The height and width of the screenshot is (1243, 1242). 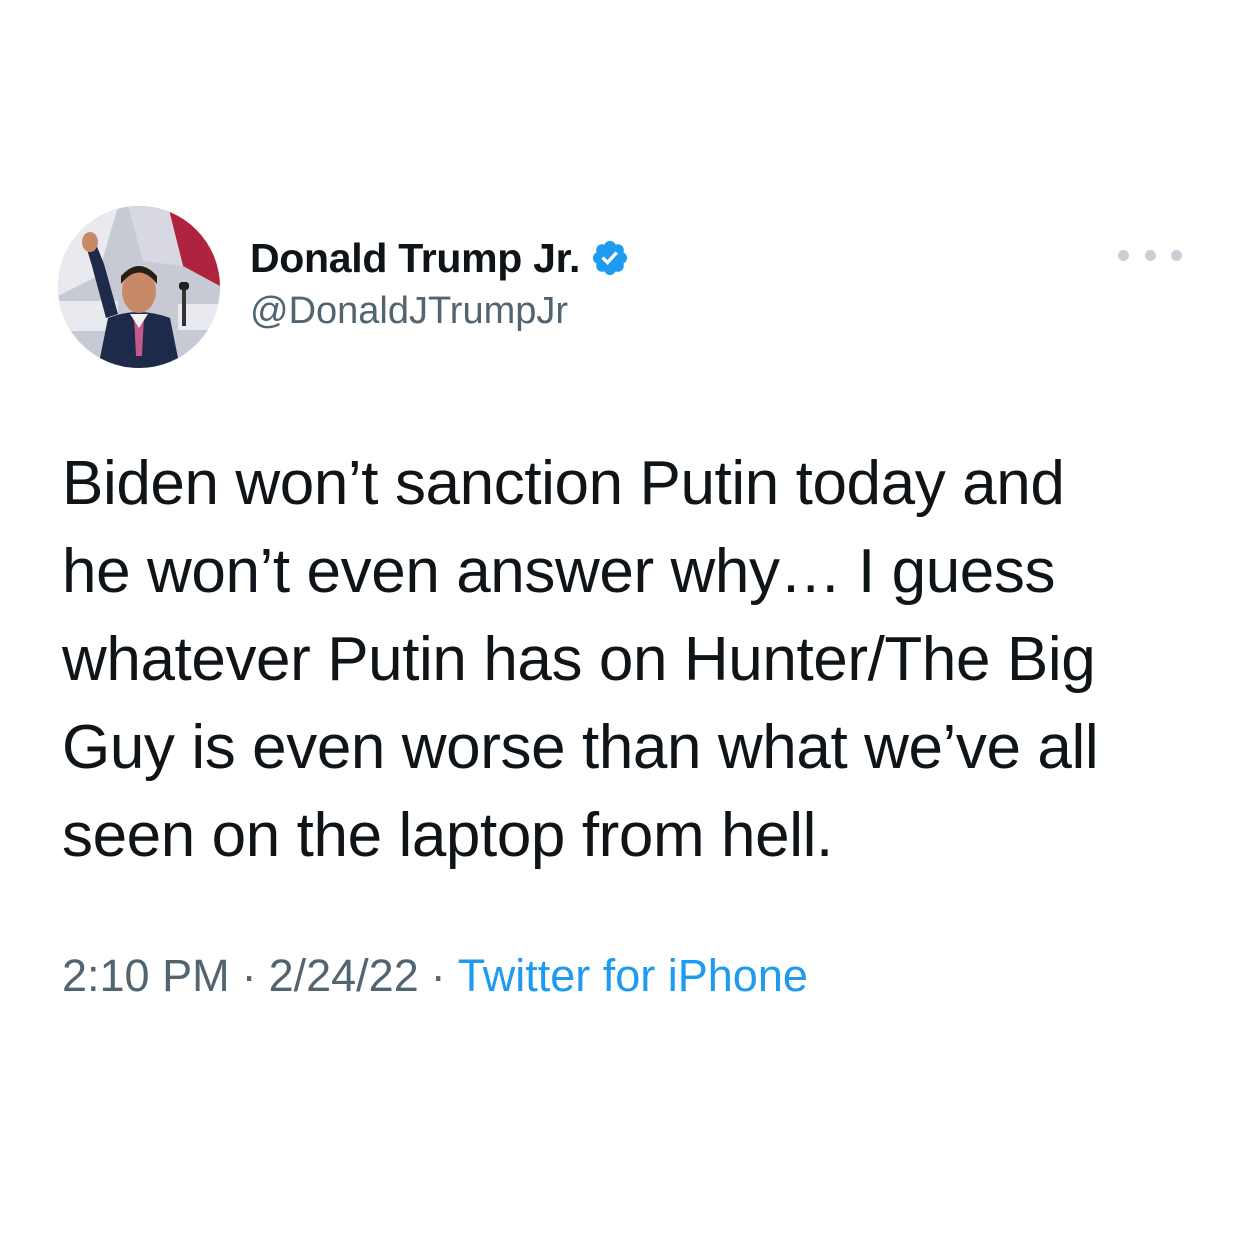 What do you see at coordinates (563, 483) in the screenshot?
I see `tweet-text-line: Biden won’t sanction Putin today and` at bounding box center [563, 483].